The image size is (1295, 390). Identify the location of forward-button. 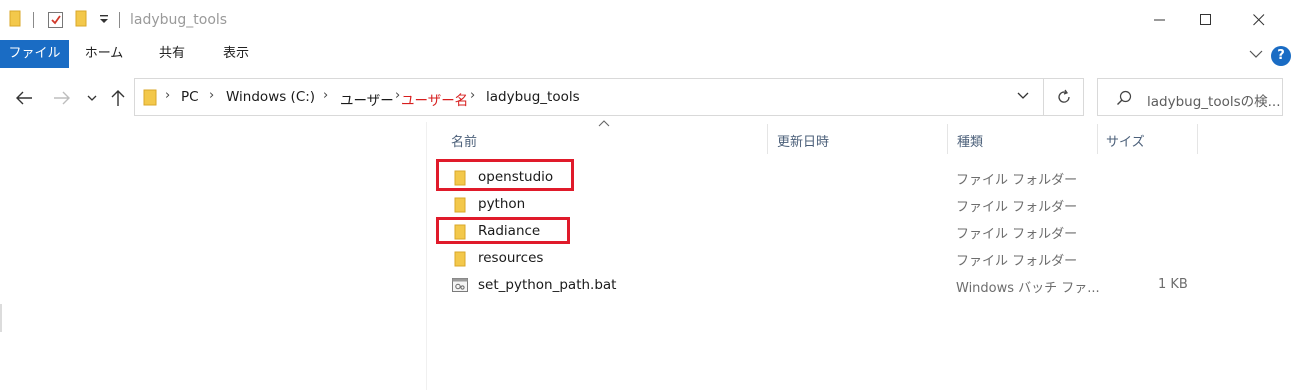
(62, 98).